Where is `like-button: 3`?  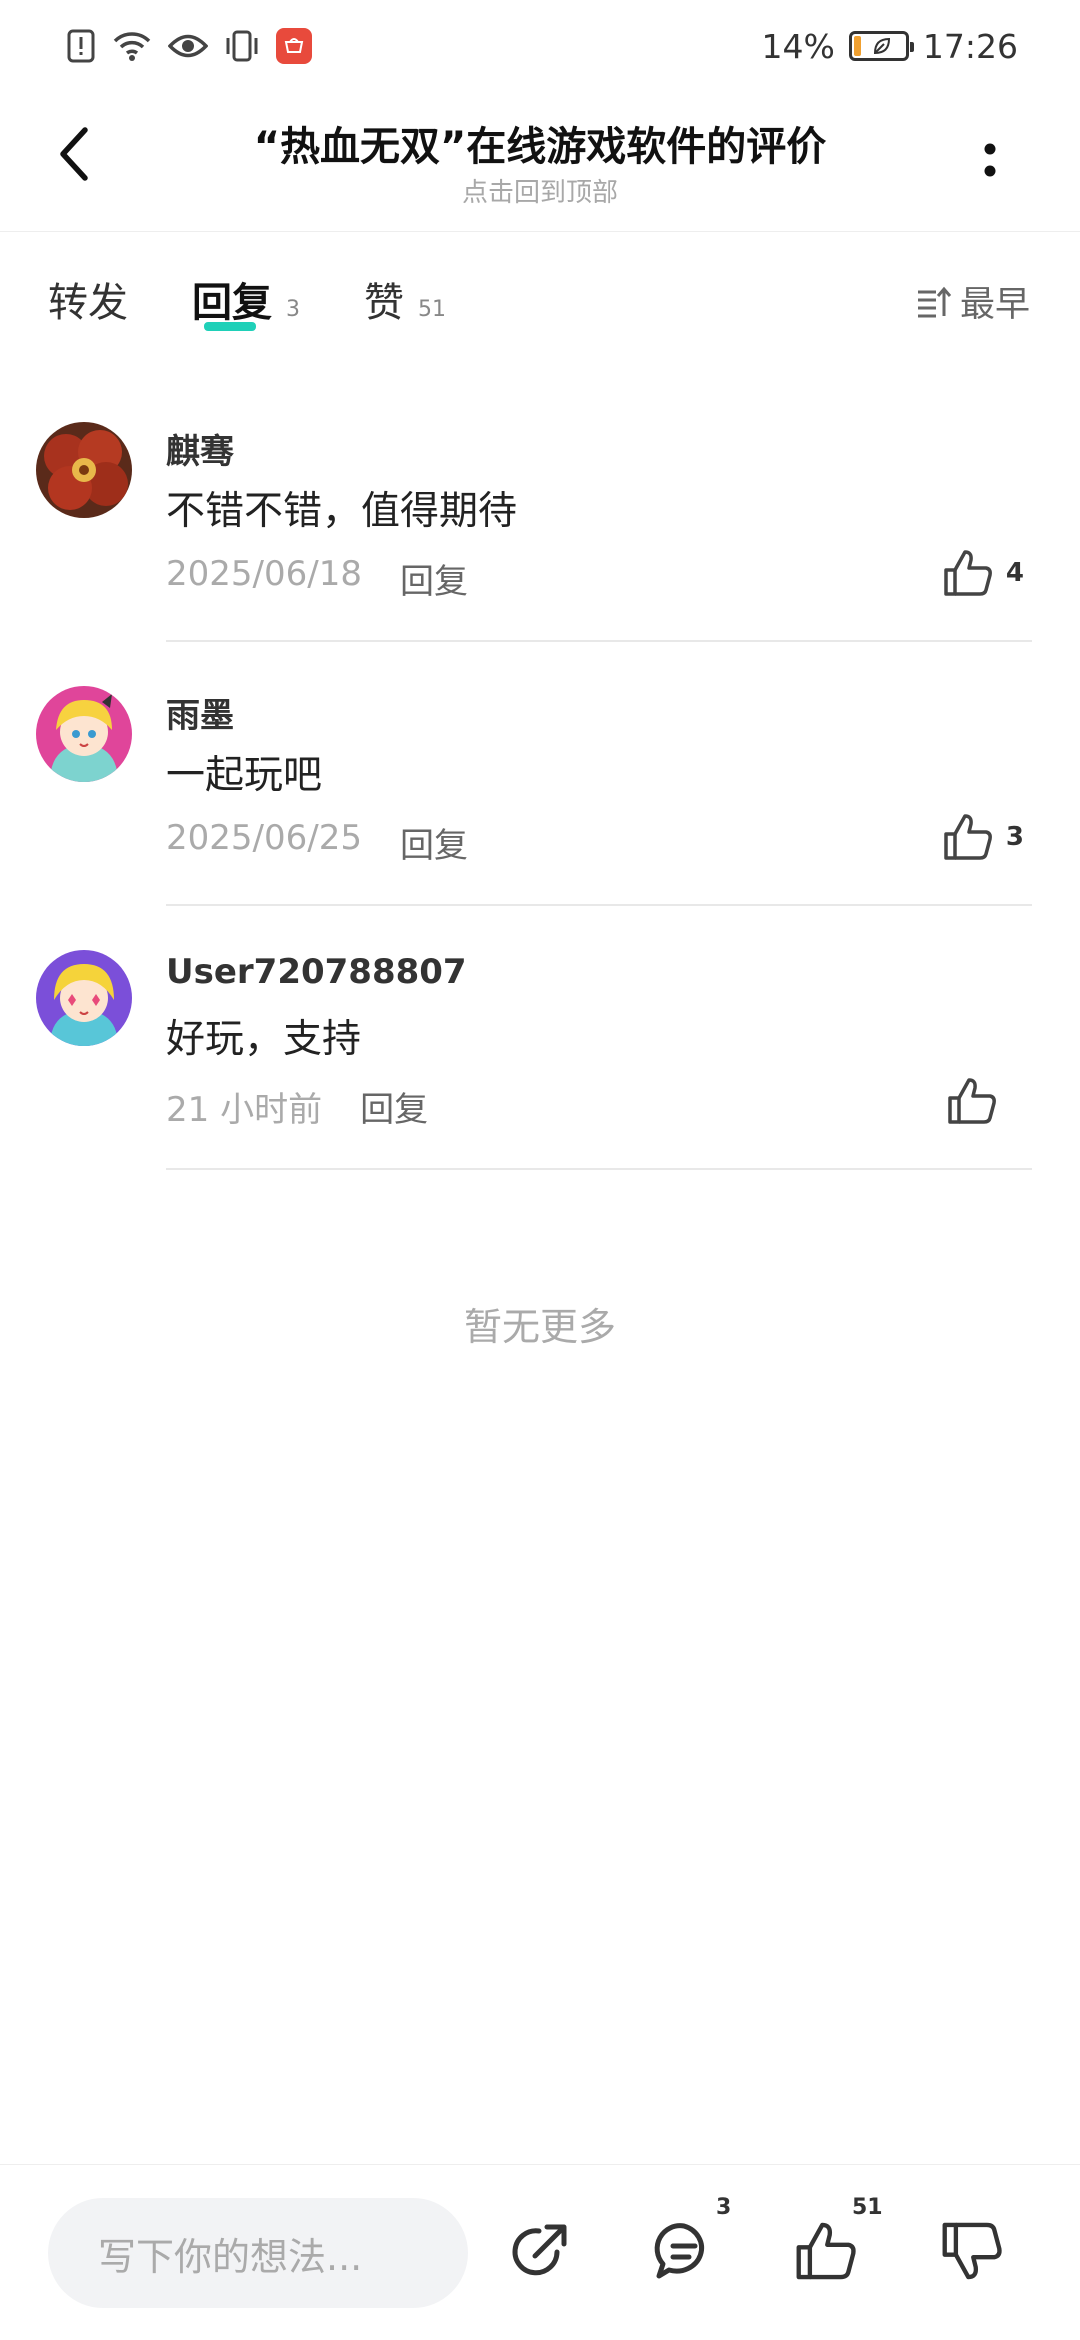 like-button: 3 is located at coordinates (983, 837).